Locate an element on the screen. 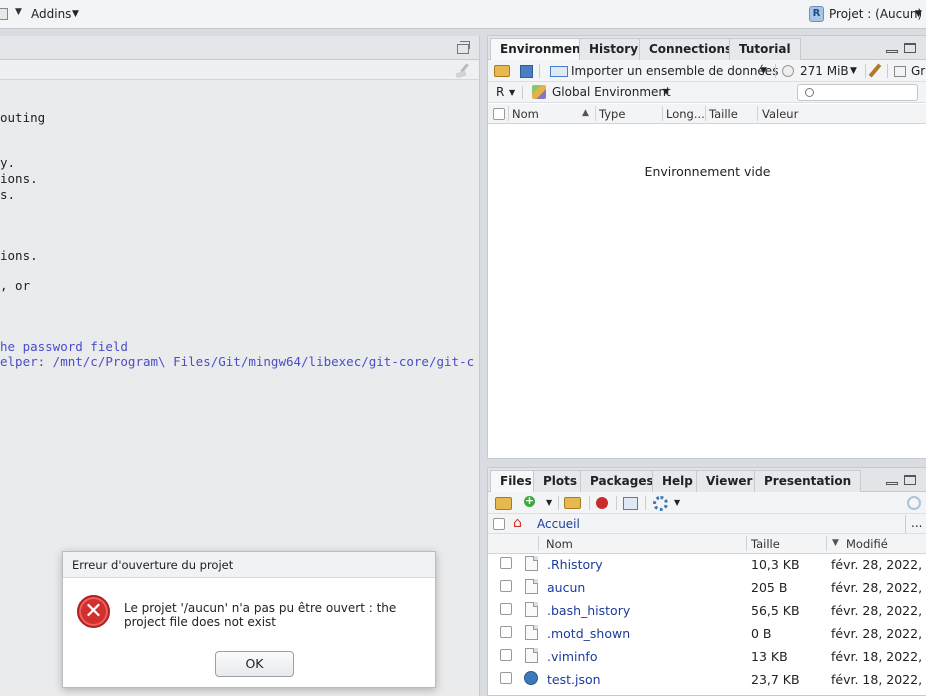 The image size is (926, 696). import-dataset-icon is located at coordinates (559, 71).